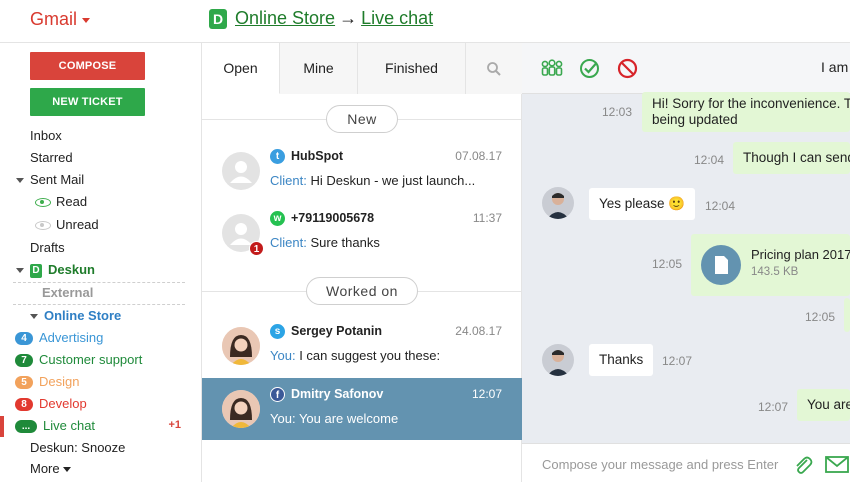 This screenshot has height=482, width=850. Describe the element at coordinates (174, 425) in the screenshot. I see `new-count: +1` at that location.